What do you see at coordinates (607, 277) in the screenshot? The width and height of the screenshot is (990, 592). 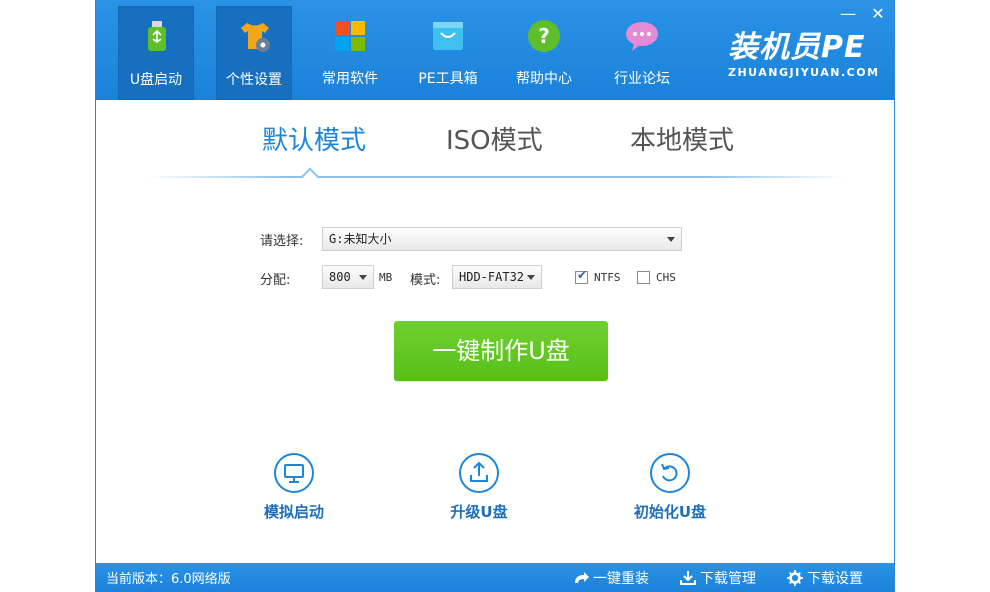 I see `ntfs-label: NTFS` at bounding box center [607, 277].